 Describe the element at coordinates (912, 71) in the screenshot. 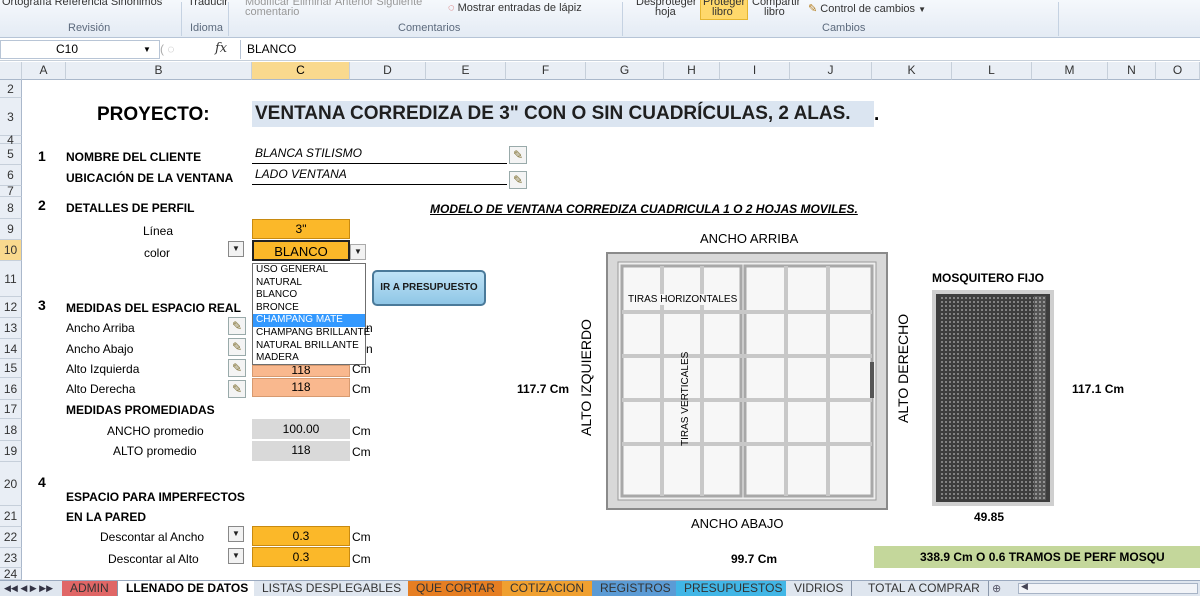

I see `column-header: K` at that location.